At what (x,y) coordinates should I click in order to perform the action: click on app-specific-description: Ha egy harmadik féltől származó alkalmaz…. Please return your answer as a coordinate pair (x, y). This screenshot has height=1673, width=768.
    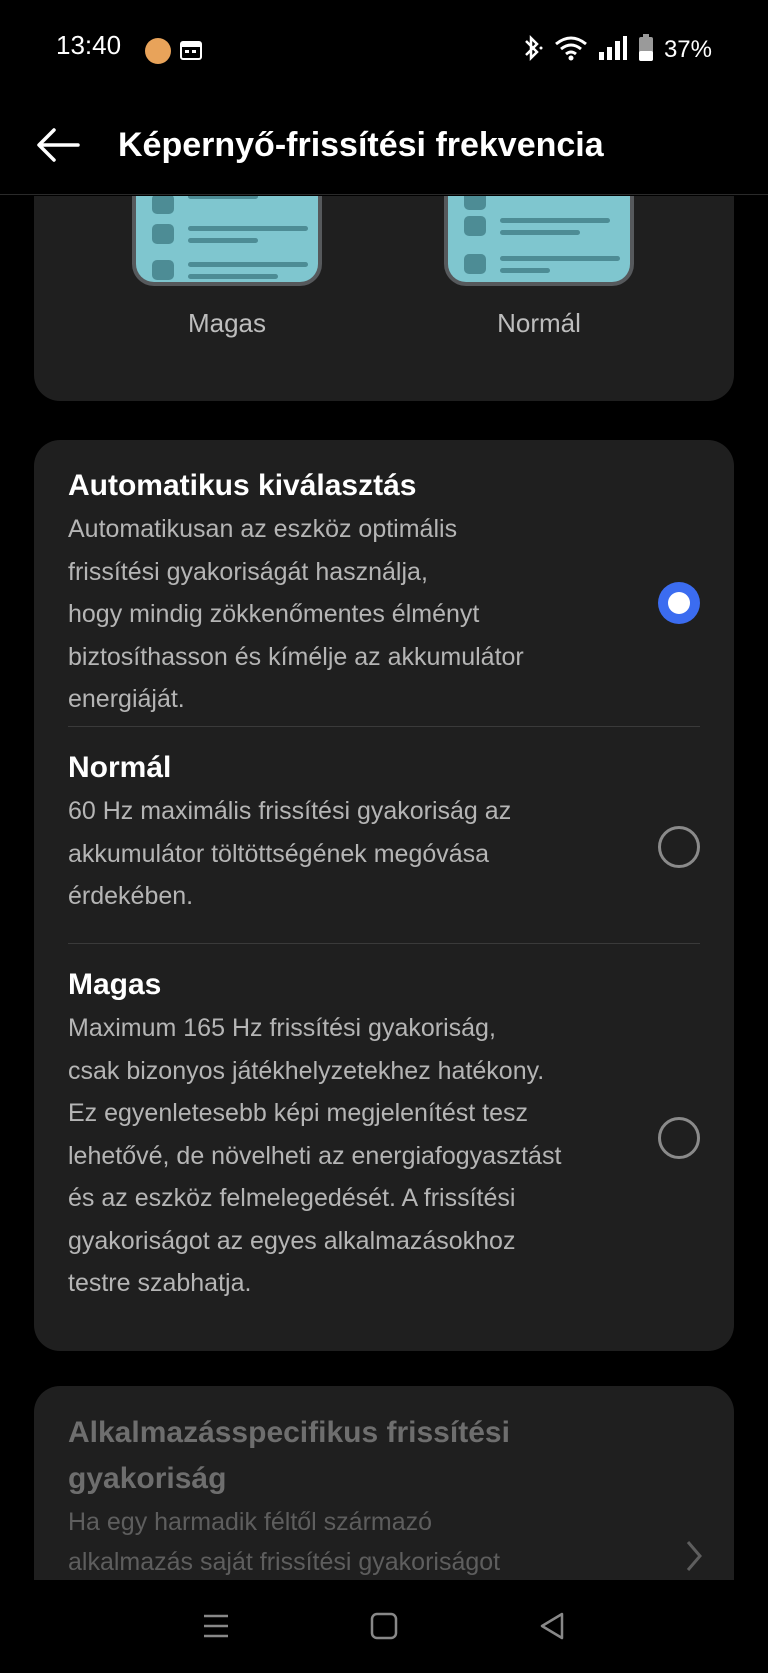
    Looking at the image, I should click on (348, 1541).